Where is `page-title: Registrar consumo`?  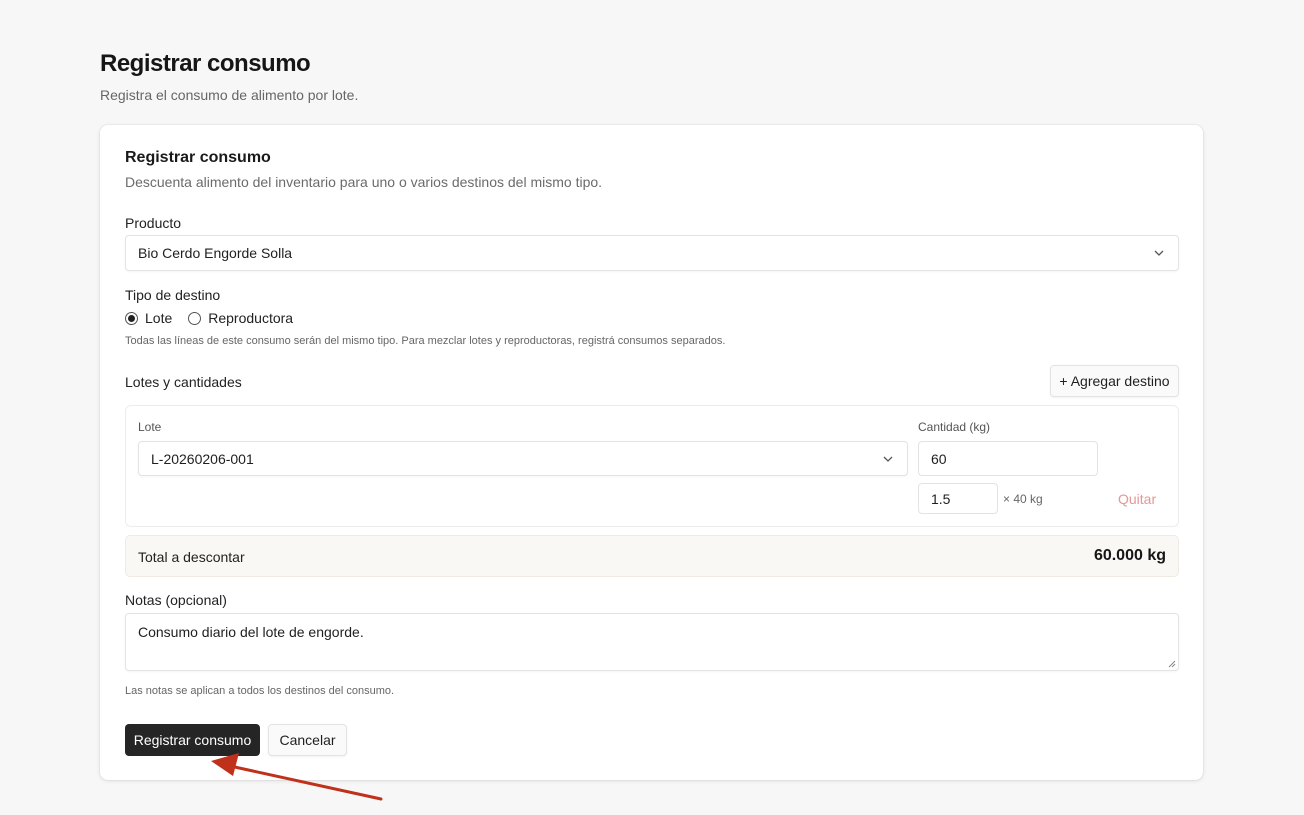 page-title: Registrar consumo is located at coordinates (205, 63).